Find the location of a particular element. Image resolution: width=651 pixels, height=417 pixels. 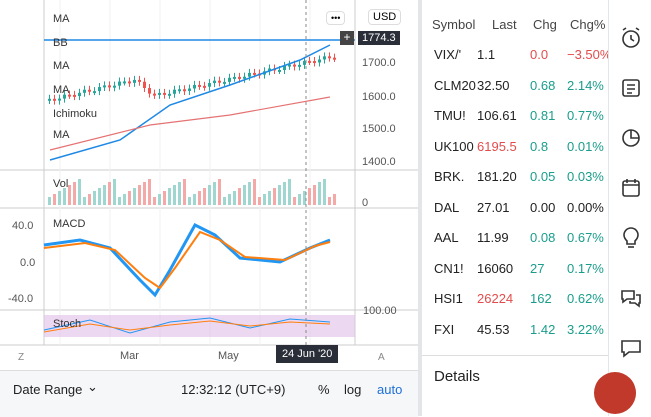

add-plus-button: + is located at coordinates (347, 38).